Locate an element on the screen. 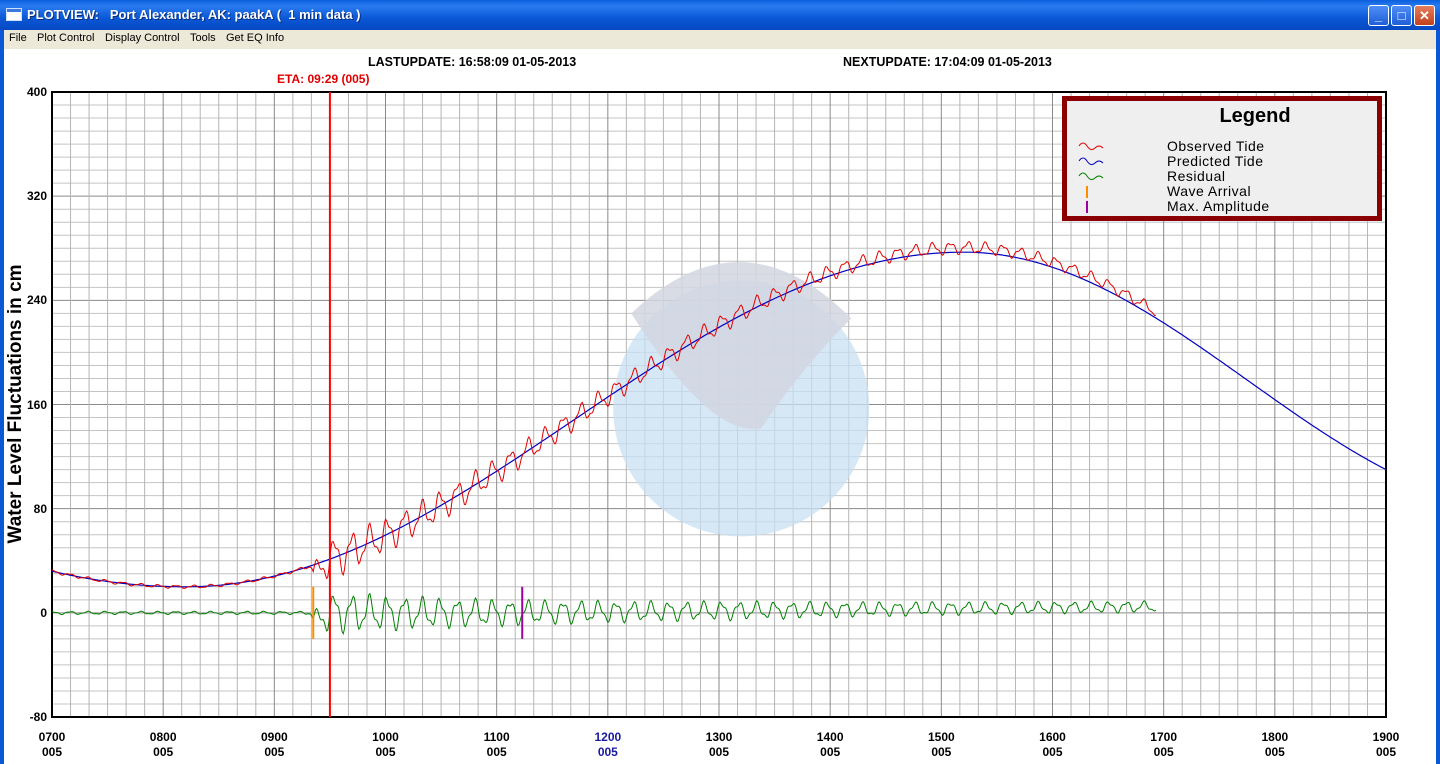 This screenshot has width=1440, height=764. x-tick-label: 1200 005 is located at coordinates (608, 745).